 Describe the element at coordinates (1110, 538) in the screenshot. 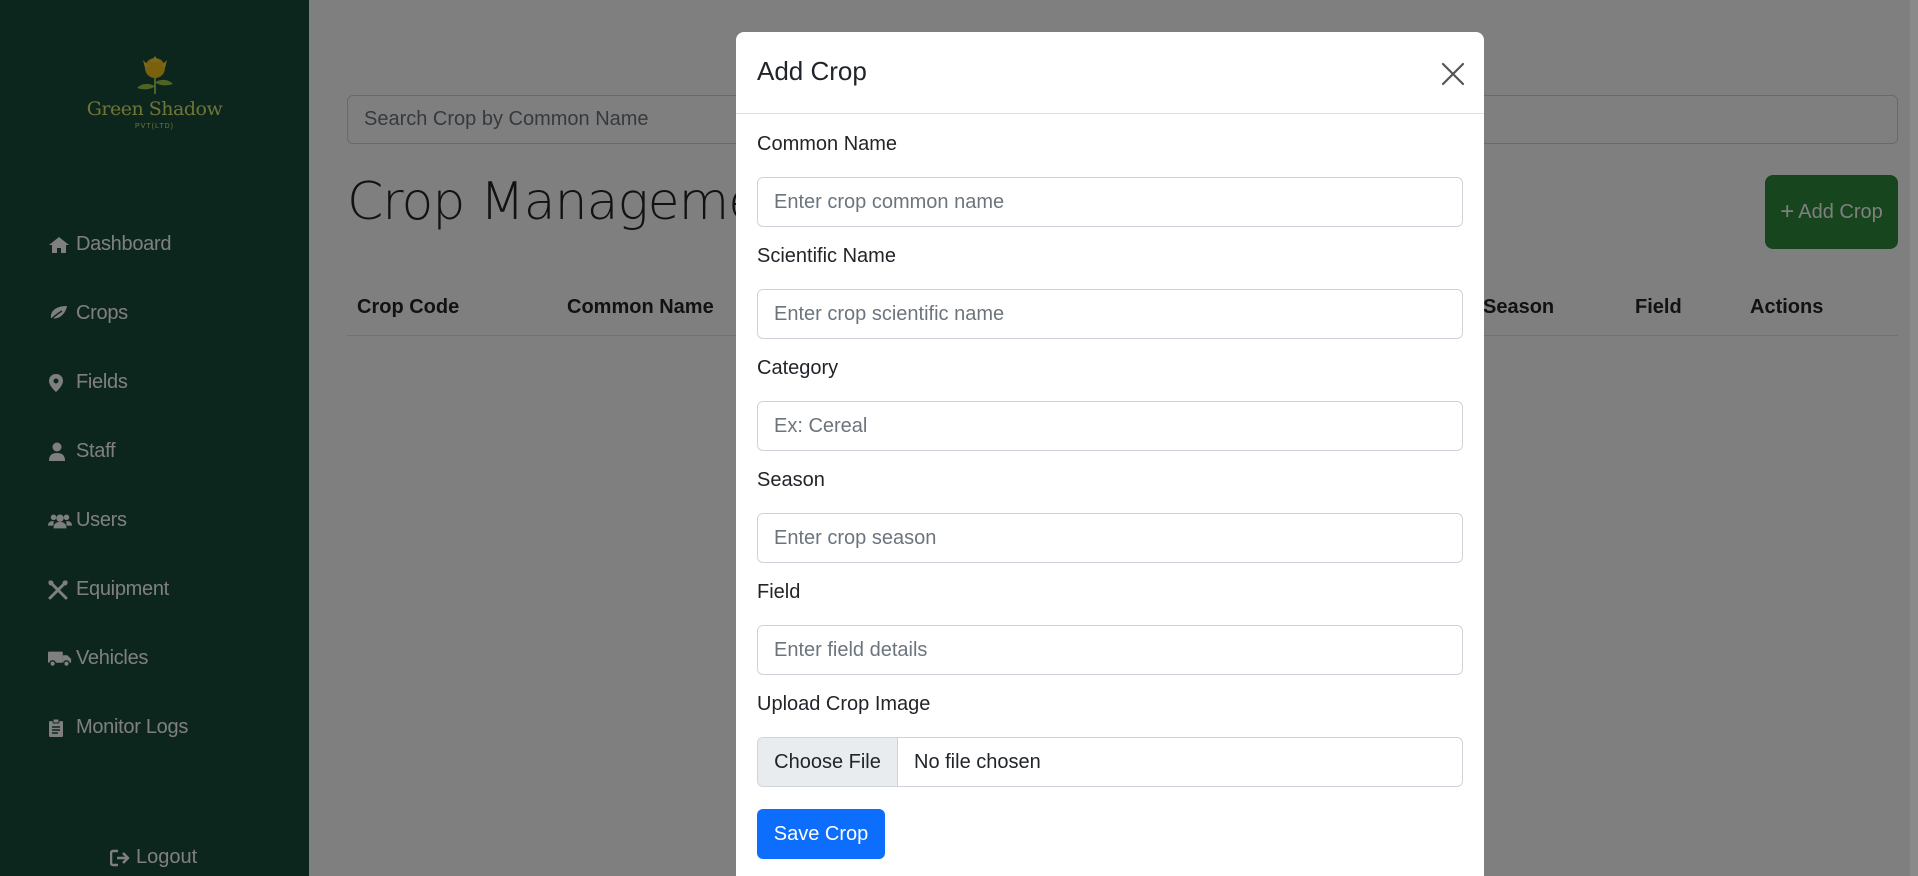

I see `season-input` at that location.